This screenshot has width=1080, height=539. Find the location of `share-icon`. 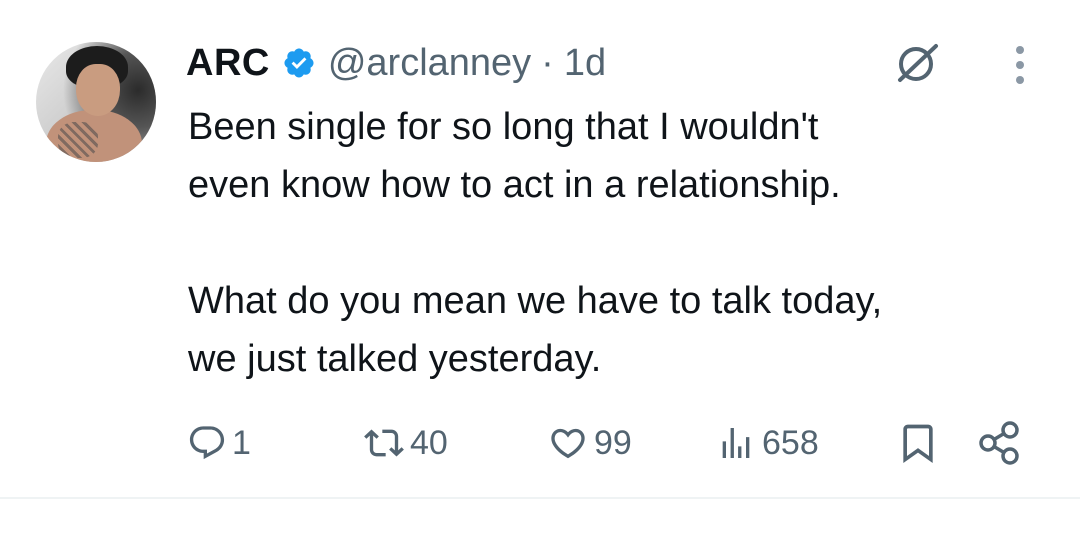

share-icon is located at coordinates (999, 443).